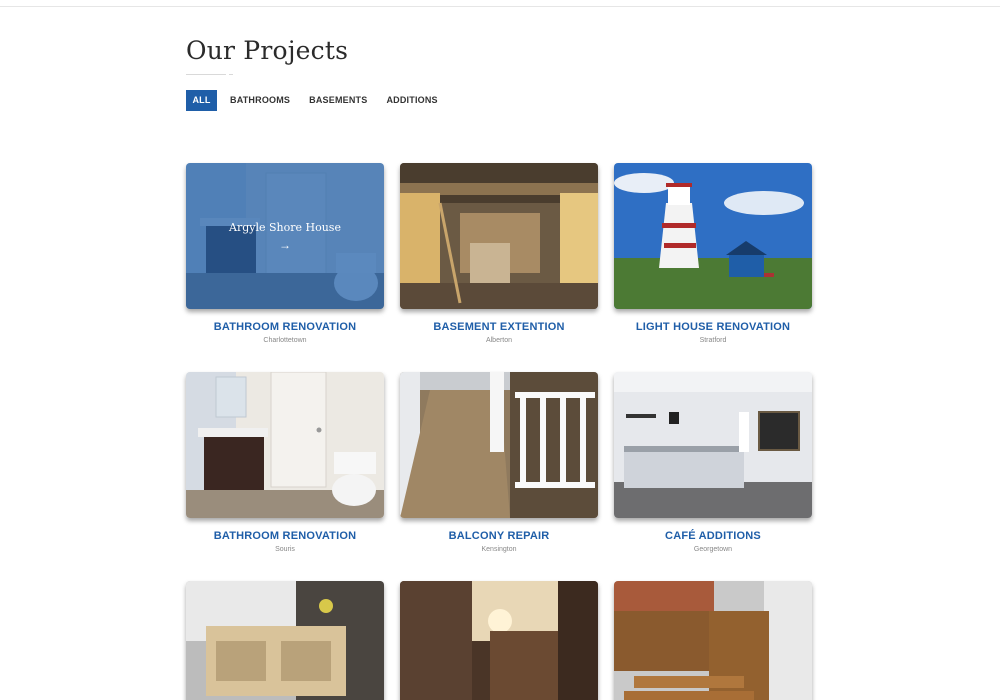  I want to click on deck-stairs-photo, so click(713, 640).